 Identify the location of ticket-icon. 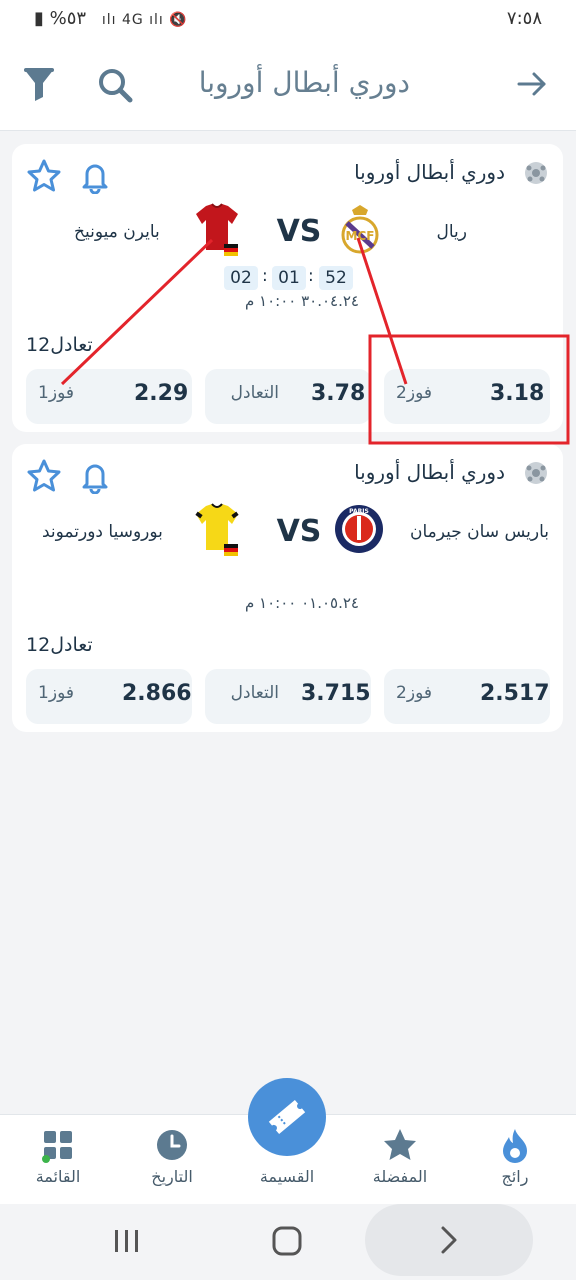
(287, 1117).